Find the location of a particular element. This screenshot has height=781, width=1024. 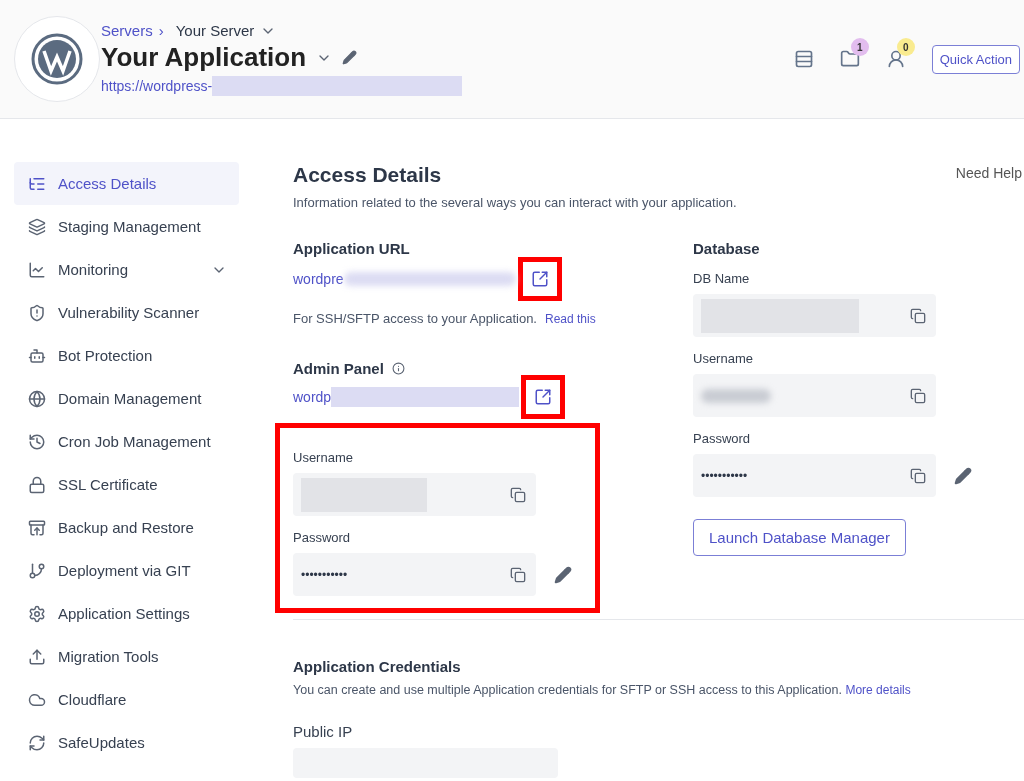

sidebar-item: Staging Management is located at coordinates (126, 226).